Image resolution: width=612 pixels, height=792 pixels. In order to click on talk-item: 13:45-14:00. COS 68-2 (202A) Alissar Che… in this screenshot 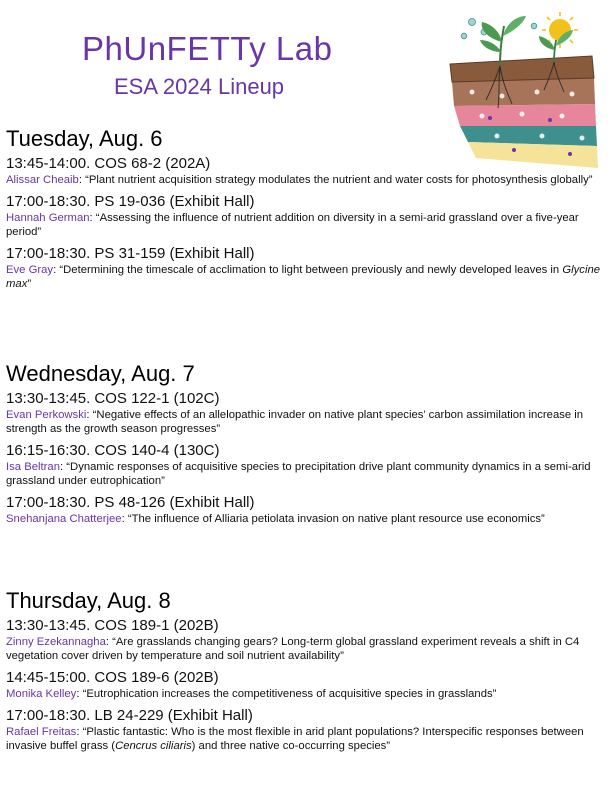, I will do `click(305, 171)`.